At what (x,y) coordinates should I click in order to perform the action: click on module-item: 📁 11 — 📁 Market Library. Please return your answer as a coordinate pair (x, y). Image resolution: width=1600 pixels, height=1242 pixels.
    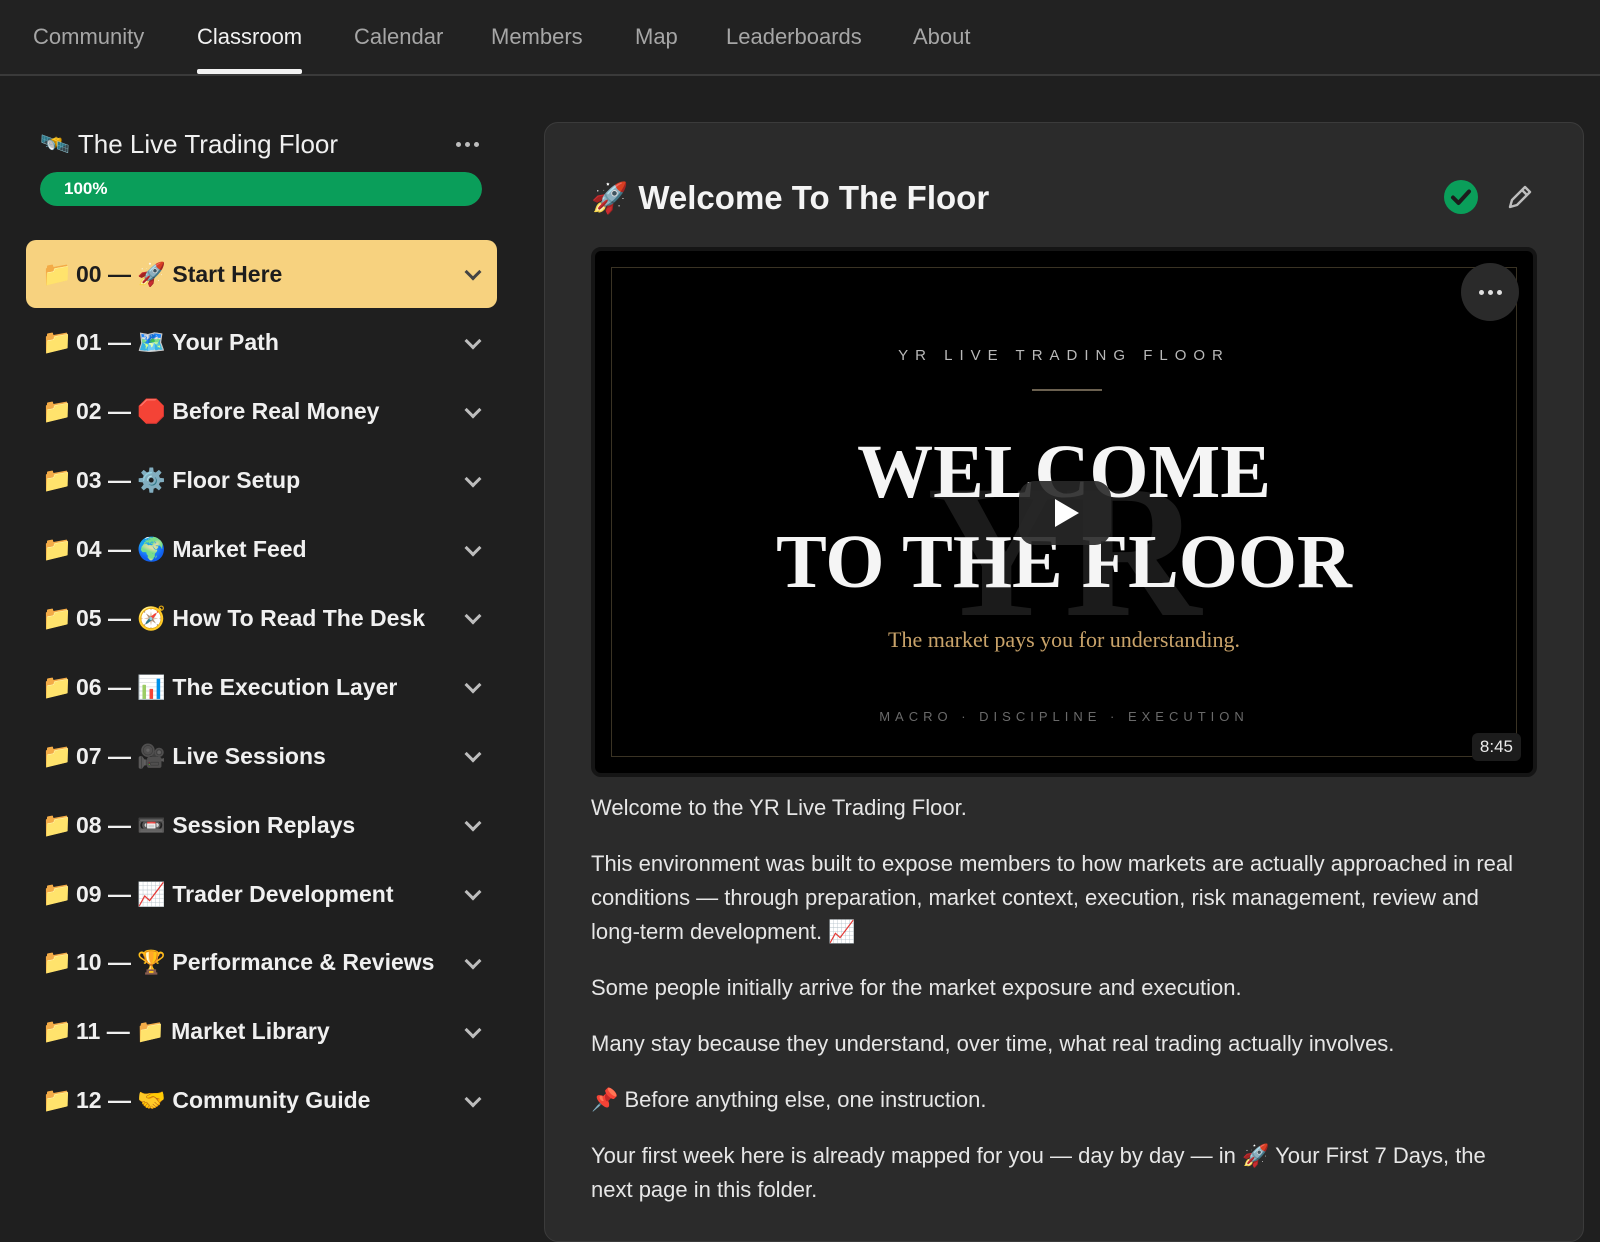
    Looking at the image, I should click on (261, 1032).